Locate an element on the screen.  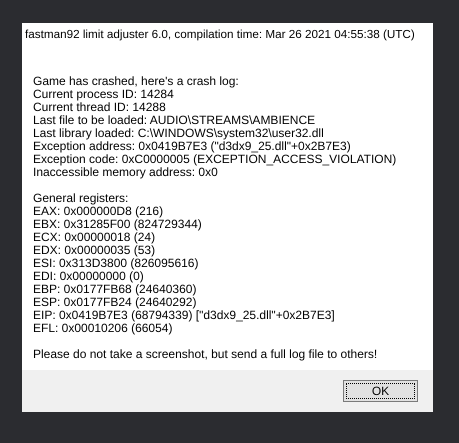
log-line: EBP: 0x0177FB68 (24640360) is located at coordinates (115, 289).